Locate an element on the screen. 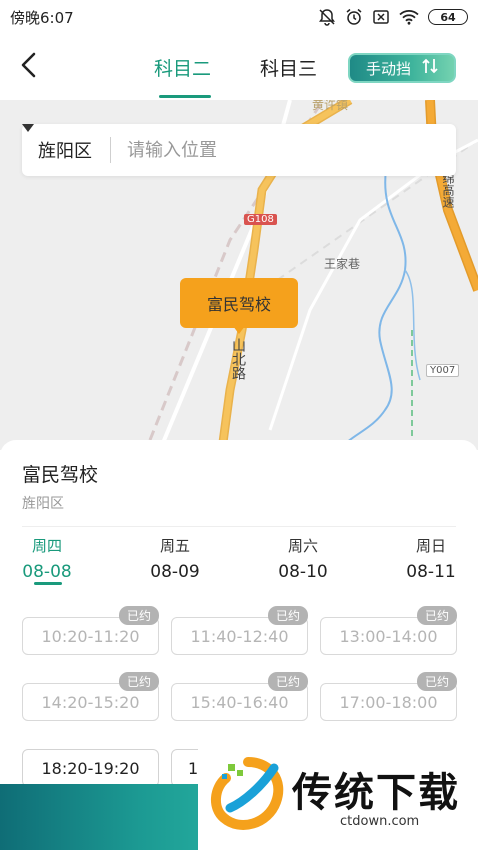 Image resolution: width=478 pixels, height=850 pixels. time-slot-available: 18:20-19:20 is located at coordinates (90, 768).